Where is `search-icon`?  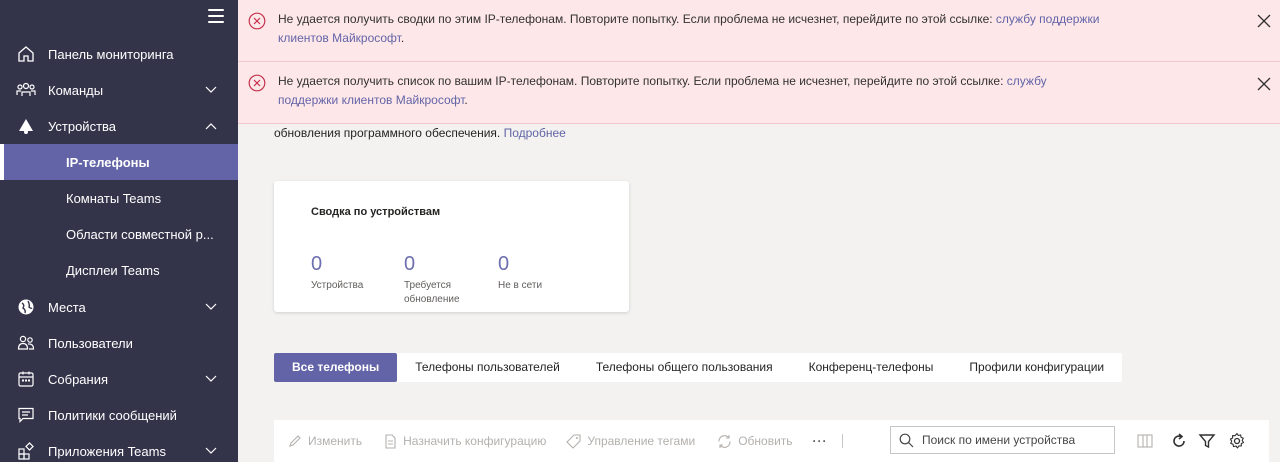
search-icon is located at coordinates (906, 440).